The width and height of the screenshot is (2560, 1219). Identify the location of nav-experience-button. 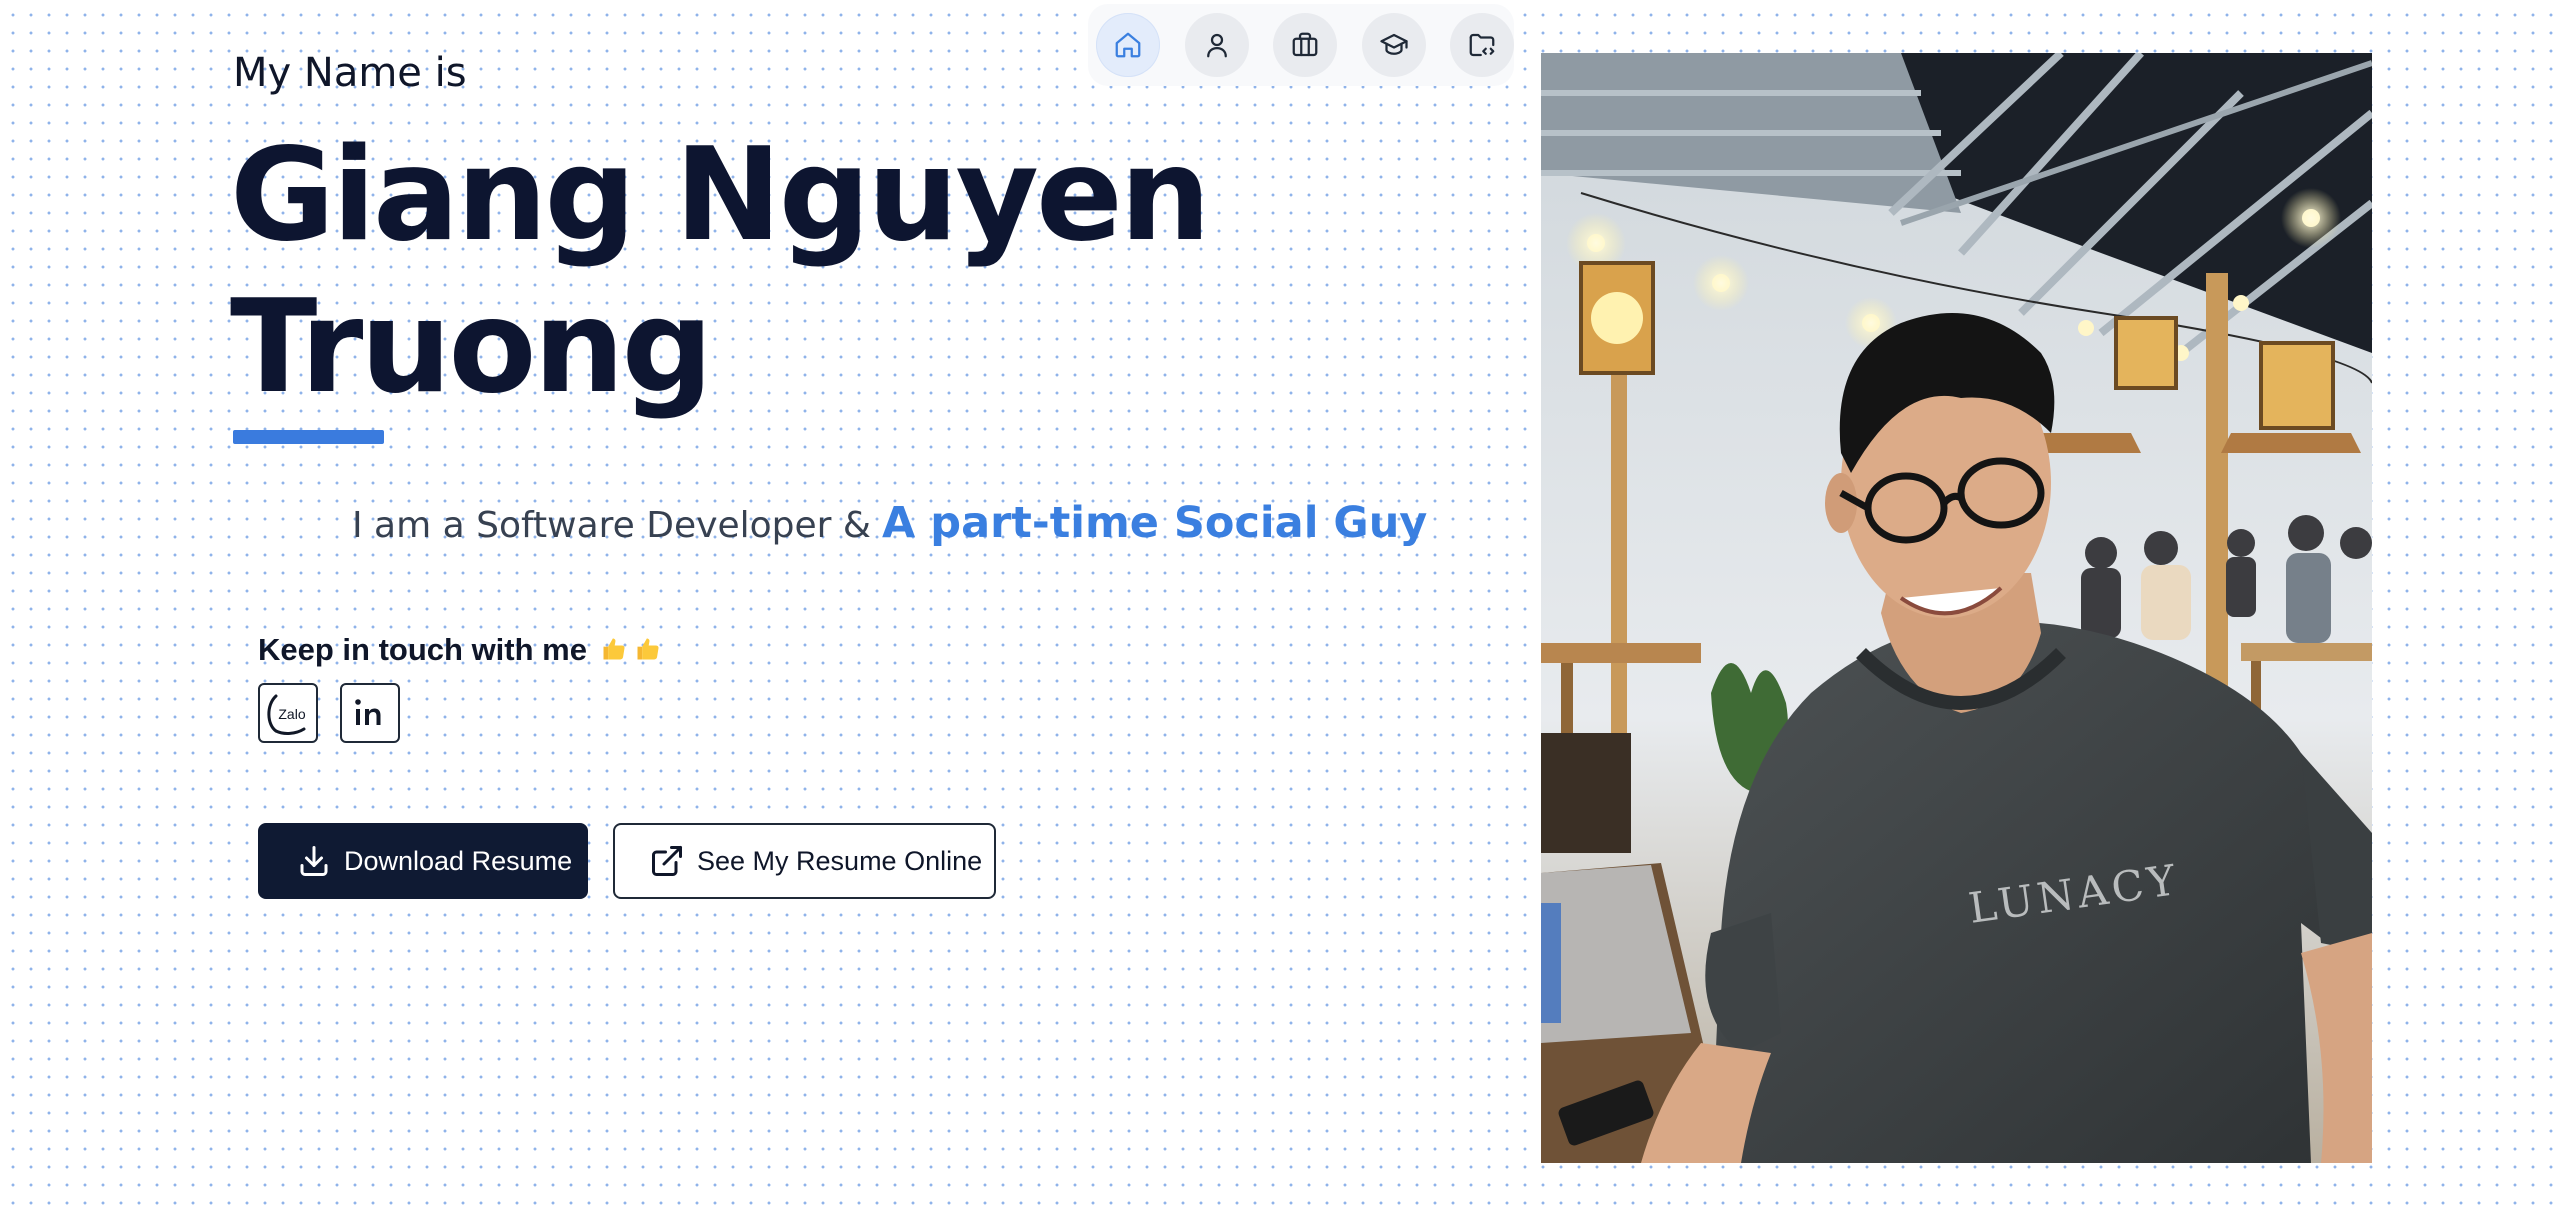
(1305, 45).